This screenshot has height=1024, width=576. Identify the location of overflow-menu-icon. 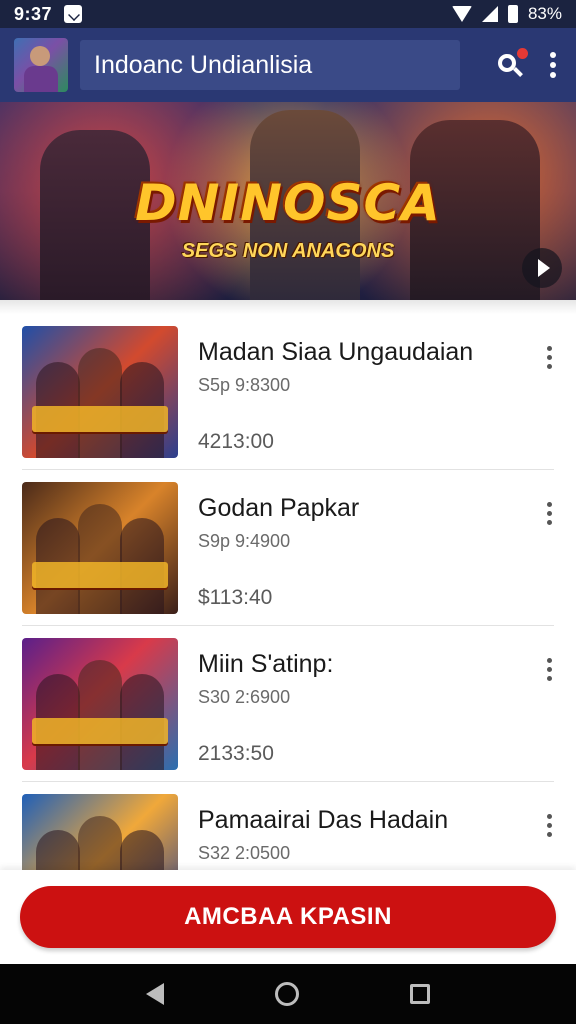
(553, 65).